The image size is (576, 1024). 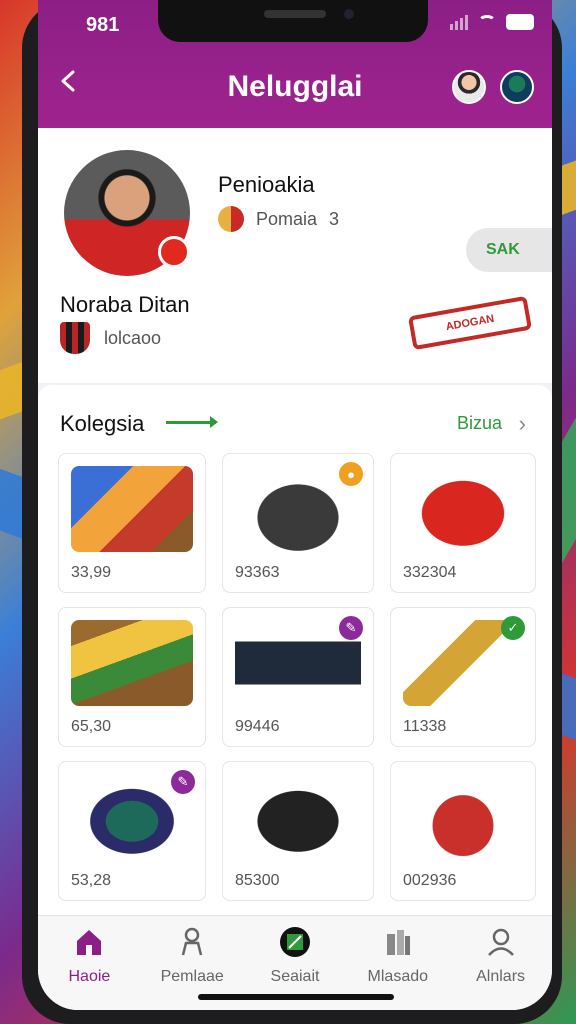 I want to click on club-name: lolcaoo, so click(x=133, y=337).